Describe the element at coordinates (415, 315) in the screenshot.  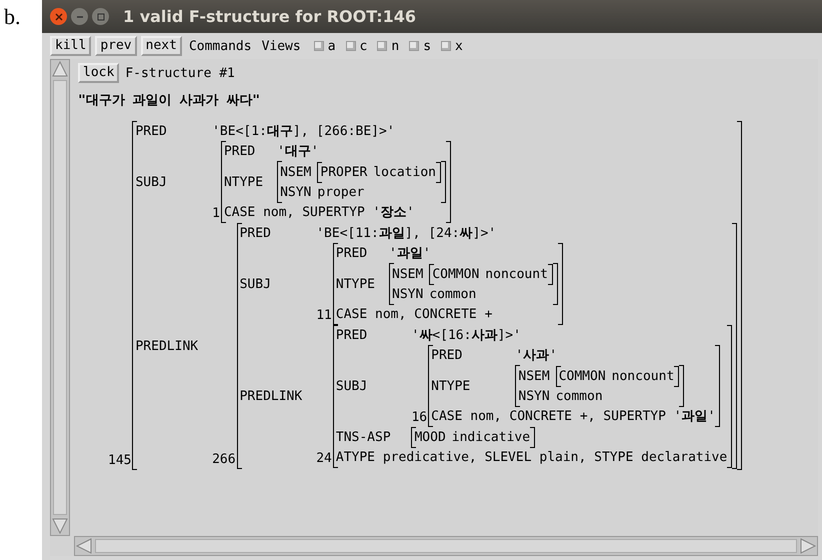
I see `feature-line: CASE nom, CONCRETE +` at that location.